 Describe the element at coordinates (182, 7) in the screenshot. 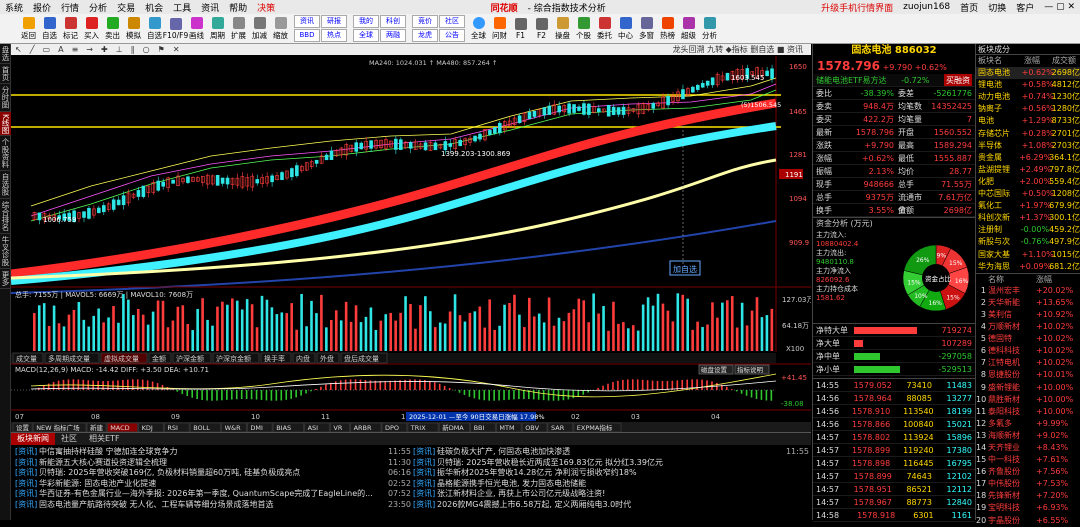

I see `menu-tools: 工具` at that location.